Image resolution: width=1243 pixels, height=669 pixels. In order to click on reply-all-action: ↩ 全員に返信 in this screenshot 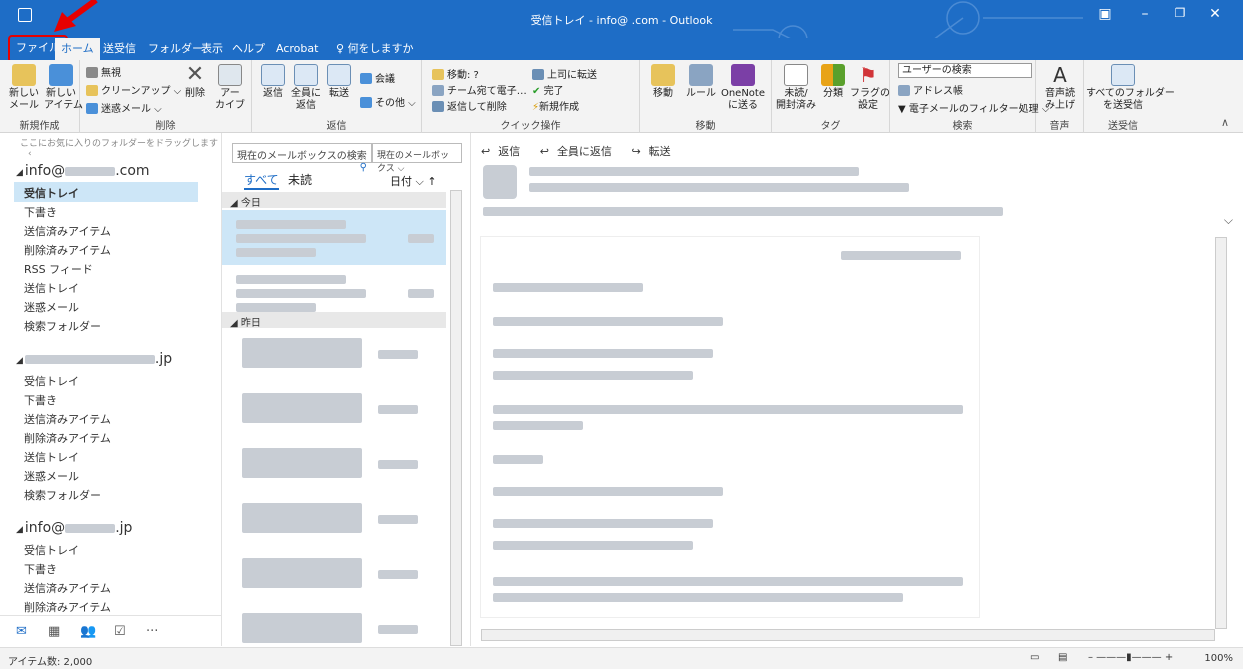, I will do `click(580, 151)`.